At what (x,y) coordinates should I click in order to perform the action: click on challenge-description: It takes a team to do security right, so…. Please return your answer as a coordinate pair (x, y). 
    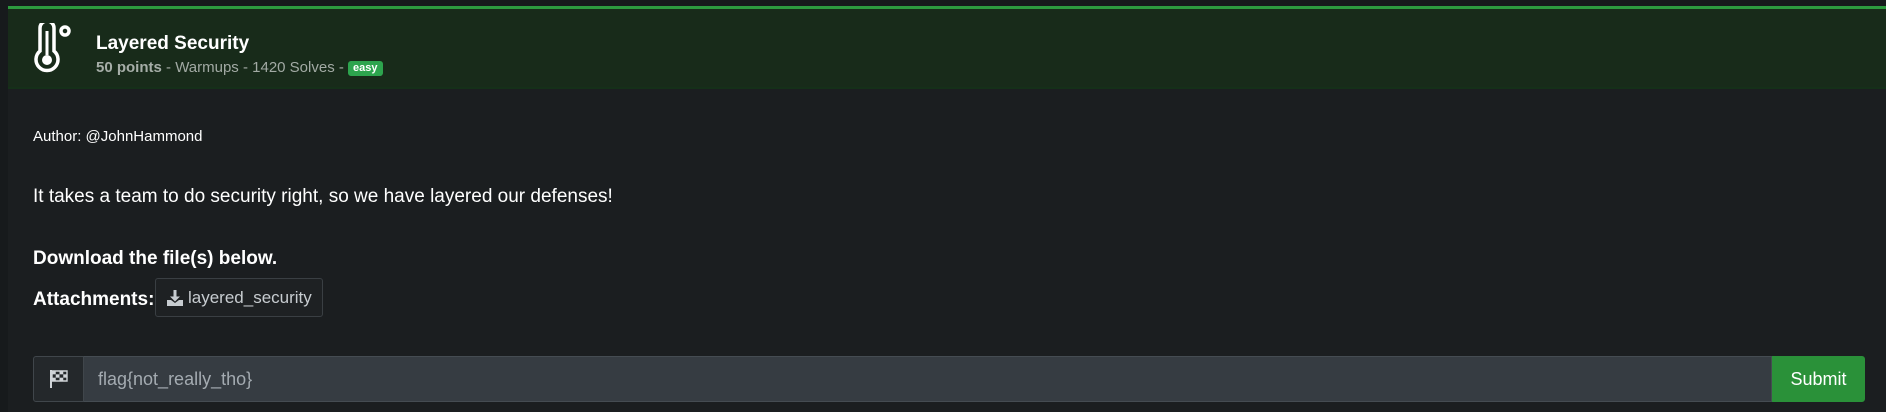
    Looking at the image, I should click on (323, 196).